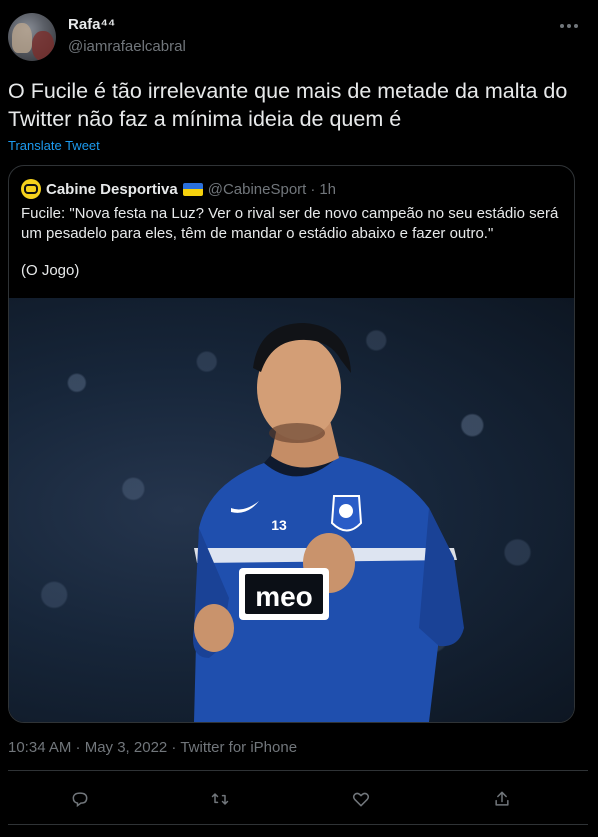 Image resolution: width=598 pixels, height=837 pixels. Describe the element at coordinates (192, 189) in the screenshot. I see `ukraine-flag-icon` at that location.